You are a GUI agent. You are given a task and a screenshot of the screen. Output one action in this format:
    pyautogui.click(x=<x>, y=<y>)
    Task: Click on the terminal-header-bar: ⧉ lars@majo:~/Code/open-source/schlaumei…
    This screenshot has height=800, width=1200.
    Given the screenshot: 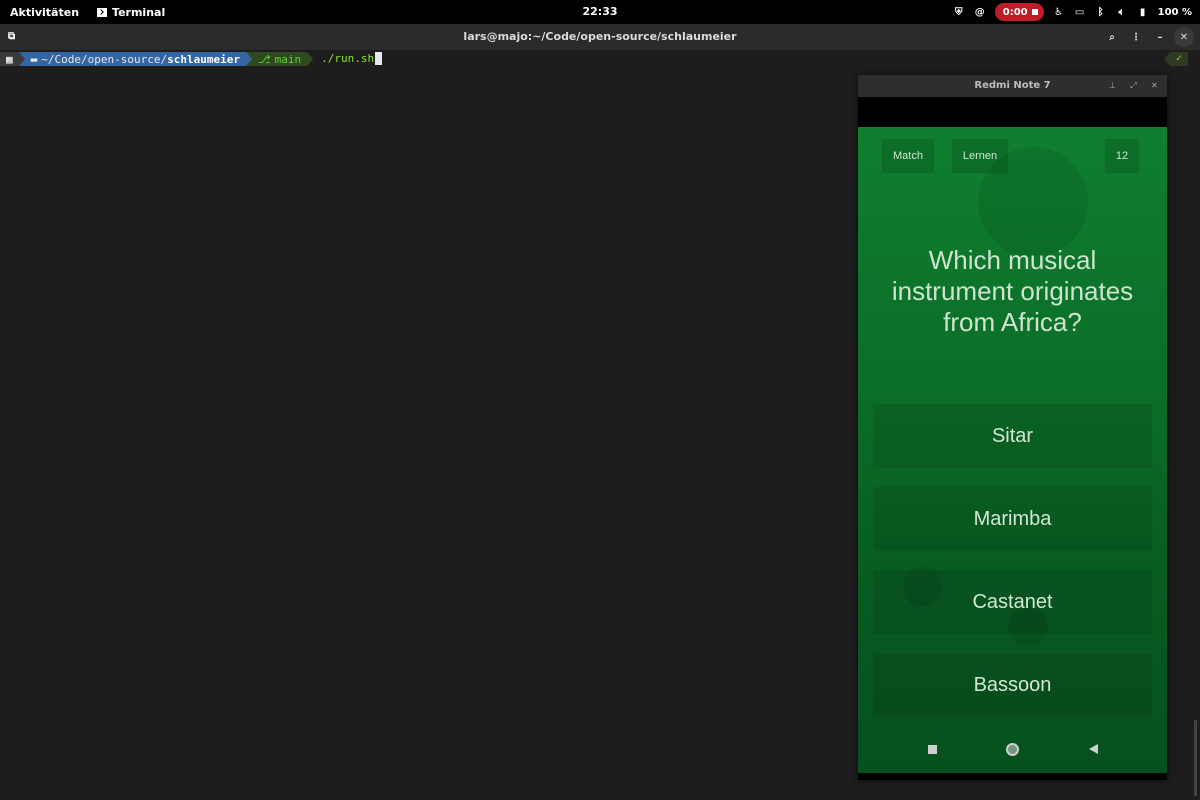 What is the action you would take?
    pyautogui.click(x=600, y=37)
    